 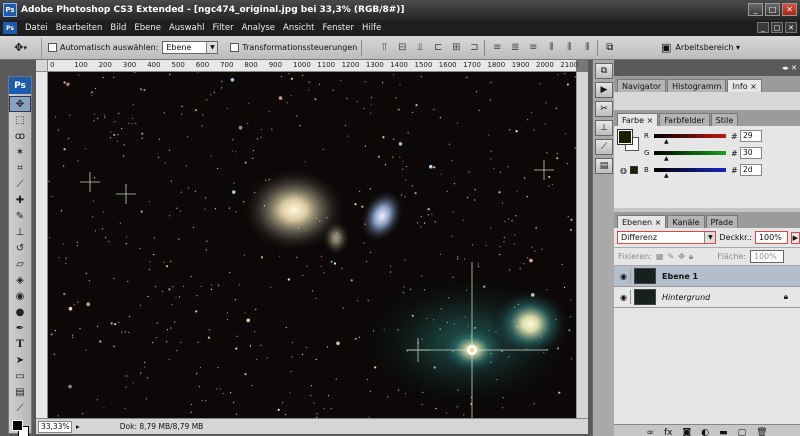 What do you see at coordinates (190, 47) in the screenshot?
I see `auto-select-dropdown: Ebene ▼` at bounding box center [190, 47].